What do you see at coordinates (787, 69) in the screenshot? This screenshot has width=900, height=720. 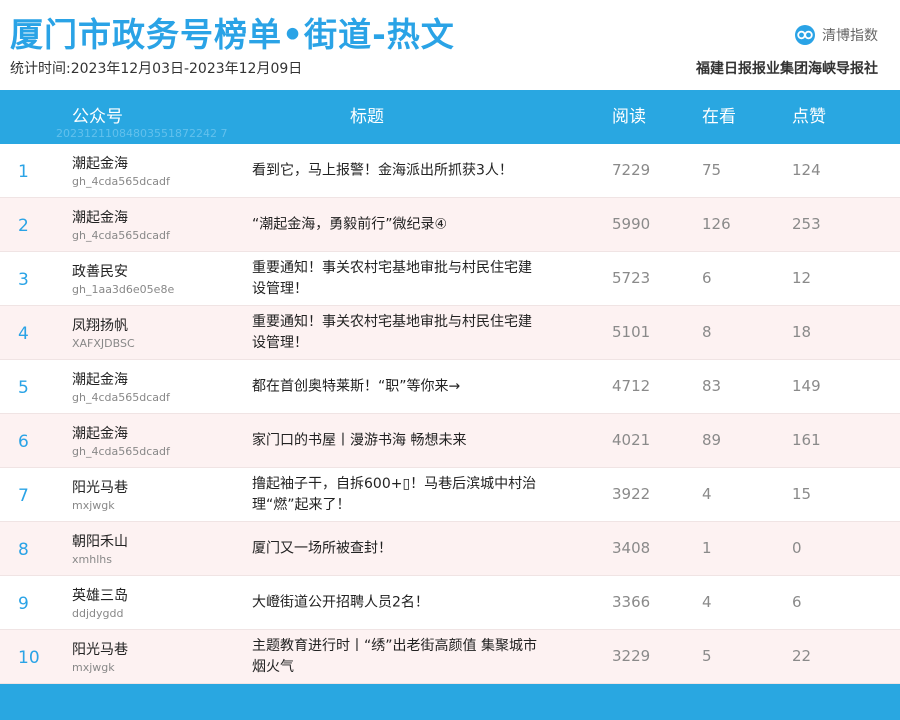 I see `publisher-name: 福建日报报业集团海峡导报社` at bounding box center [787, 69].